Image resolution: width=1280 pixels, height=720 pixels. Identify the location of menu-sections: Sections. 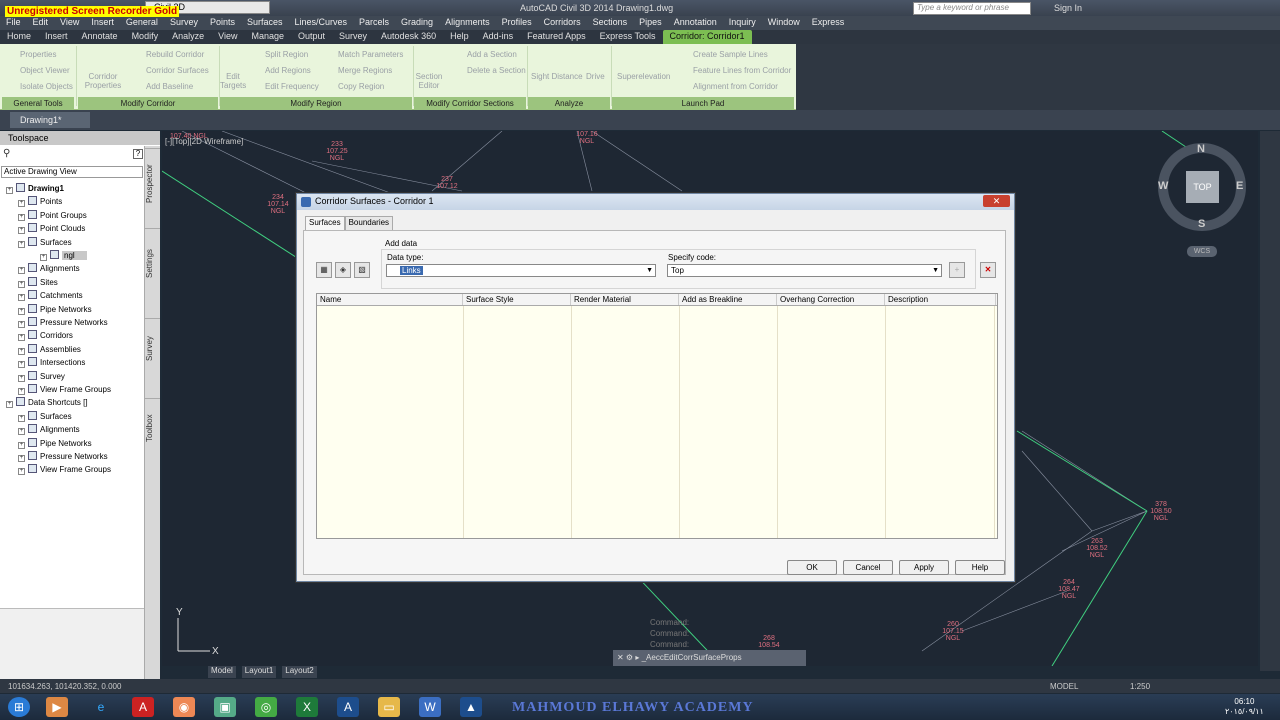
(610, 23).